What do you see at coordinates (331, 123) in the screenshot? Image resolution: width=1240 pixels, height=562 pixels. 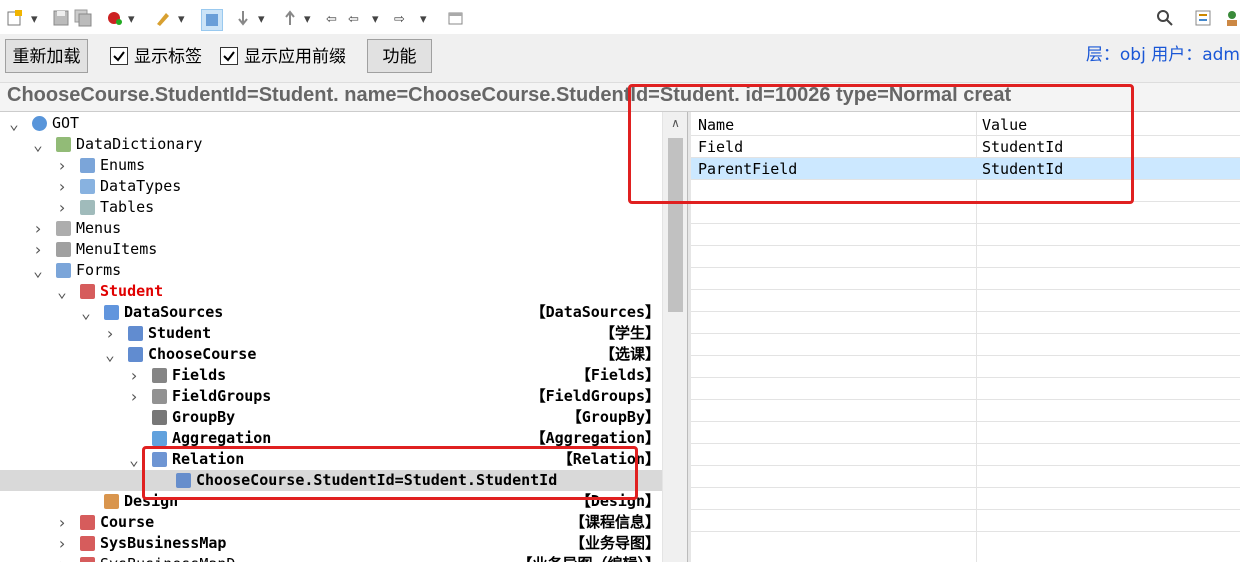 I see `tree-node: ⌄ GOT` at bounding box center [331, 123].